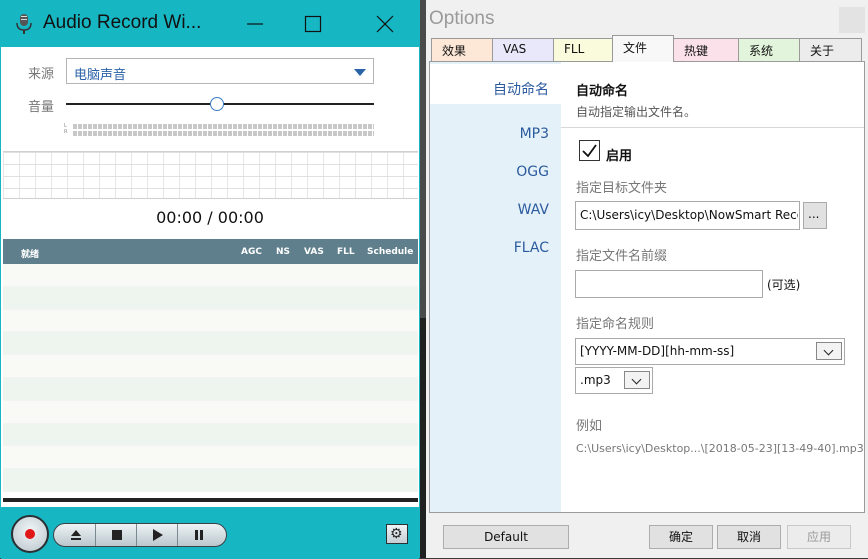 This screenshot has height=559, width=868. What do you see at coordinates (223, 126) in the screenshot?
I see `meter-left` at bounding box center [223, 126].